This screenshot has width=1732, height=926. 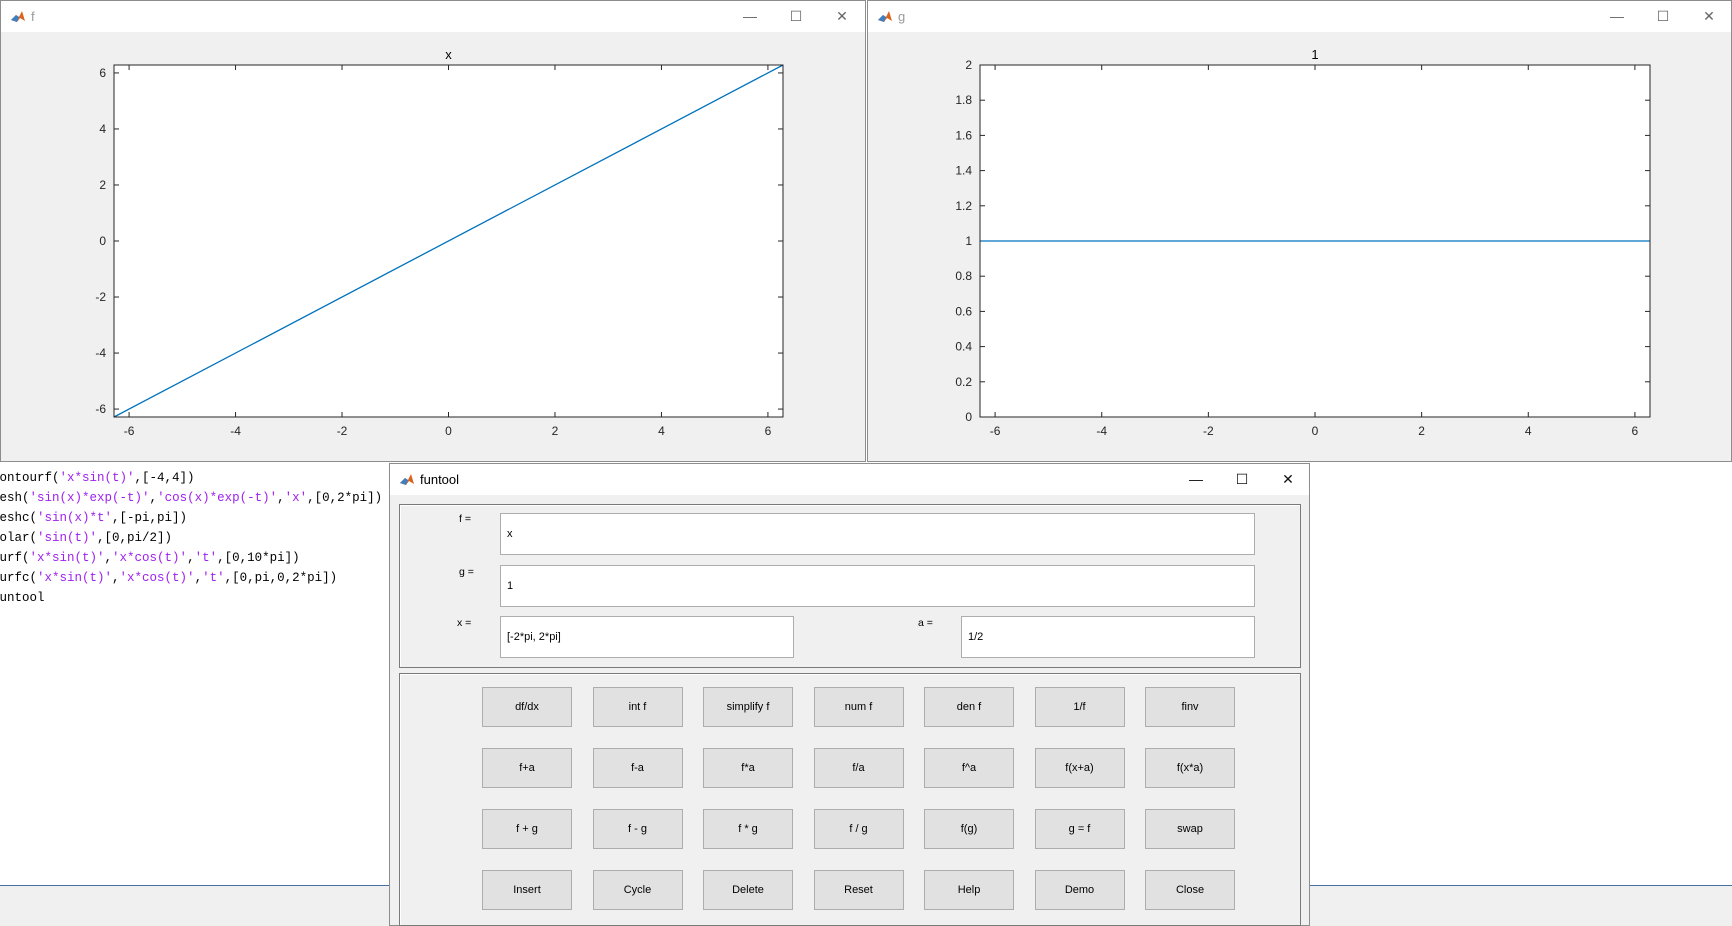 What do you see at coordinates (1108, 637) in the screenshot?
I see `a-field: 1/2` at bounding box center [1108, 637].